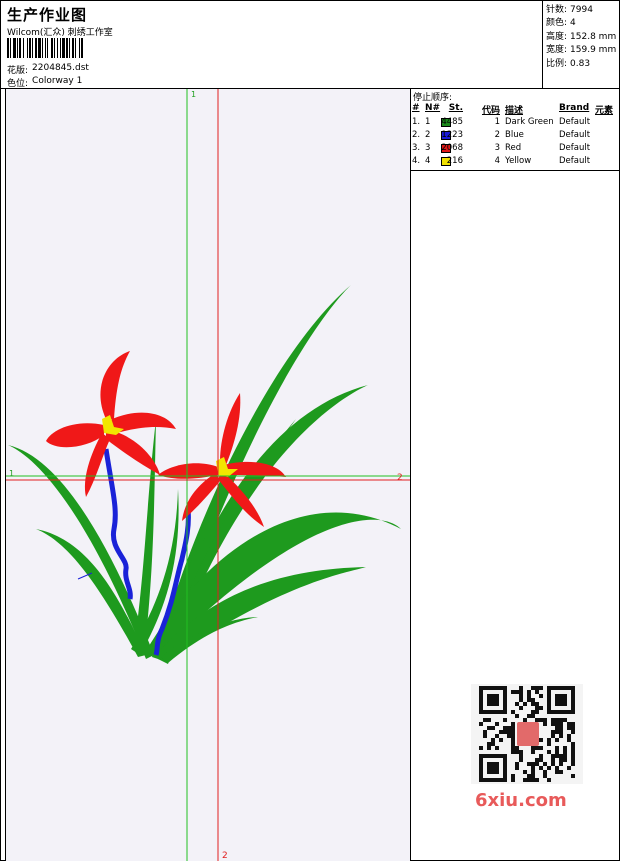 The image size is (620, 861). Describe the element at coordinates (416, 108) in the screenshot. I see `col-num: #` at that location.